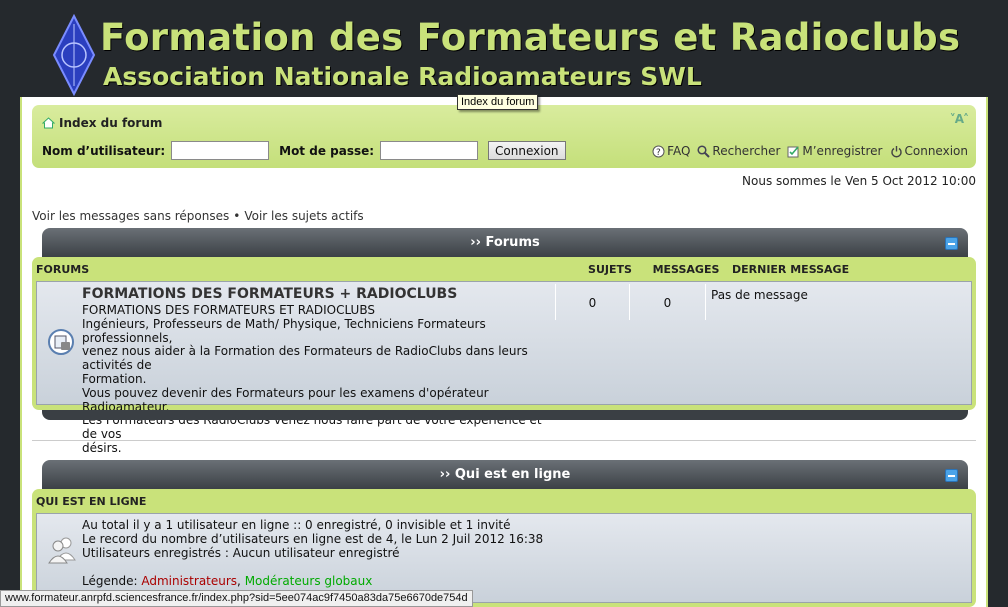 This screenshot has height=607, width=1008. I want to click on legend-sep: ,, so click(239, 581).